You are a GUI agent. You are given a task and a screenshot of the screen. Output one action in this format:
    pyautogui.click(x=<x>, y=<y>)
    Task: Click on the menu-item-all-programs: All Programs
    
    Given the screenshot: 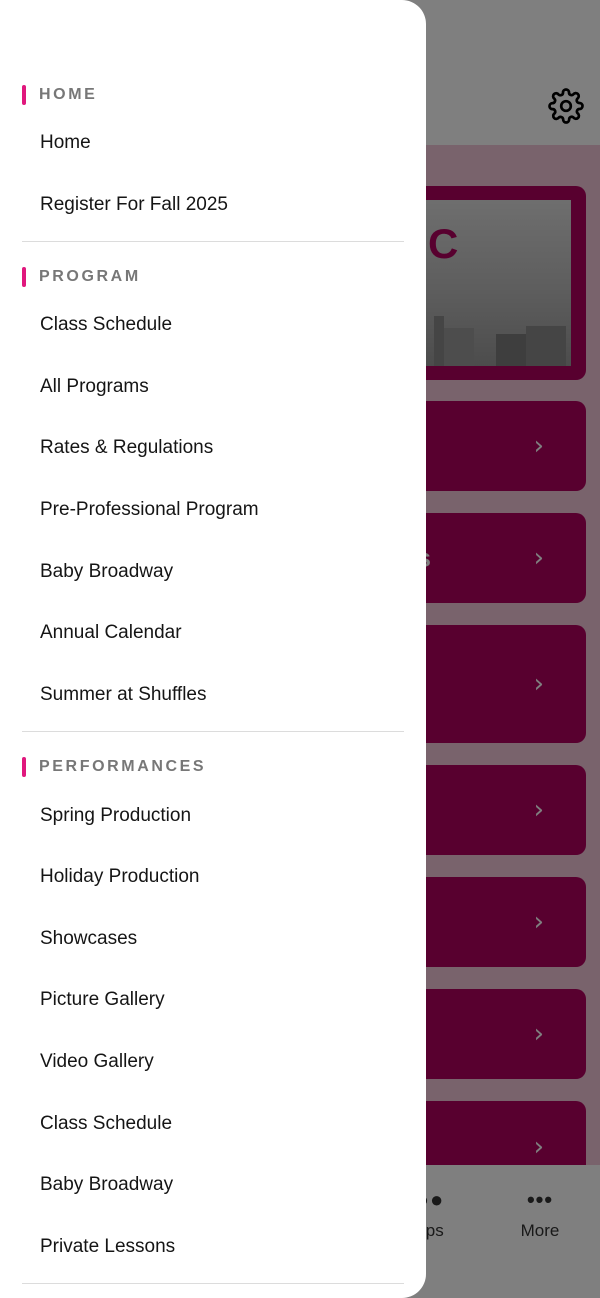 What is the action you would take?
    pyautogui.click(x=94, y=387)
    